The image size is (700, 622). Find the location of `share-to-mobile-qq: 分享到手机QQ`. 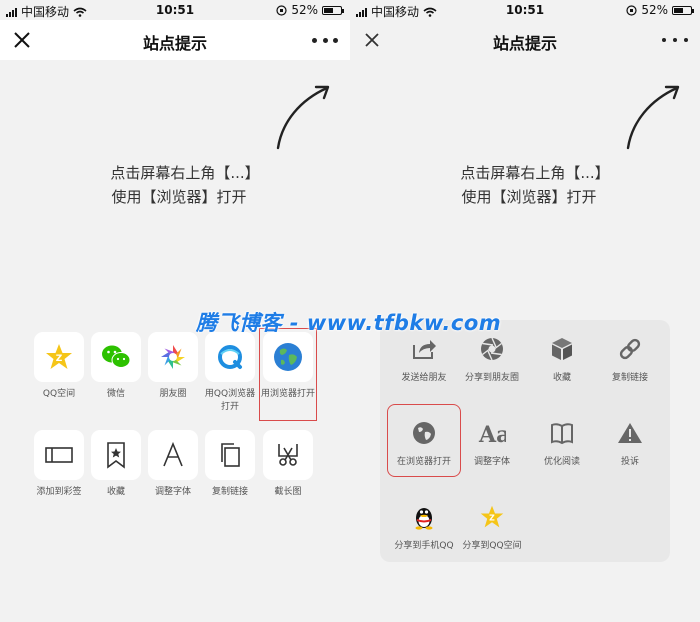

share-to-mobile-qq: 分享到手机QQ is located at coordinates (424, 525).